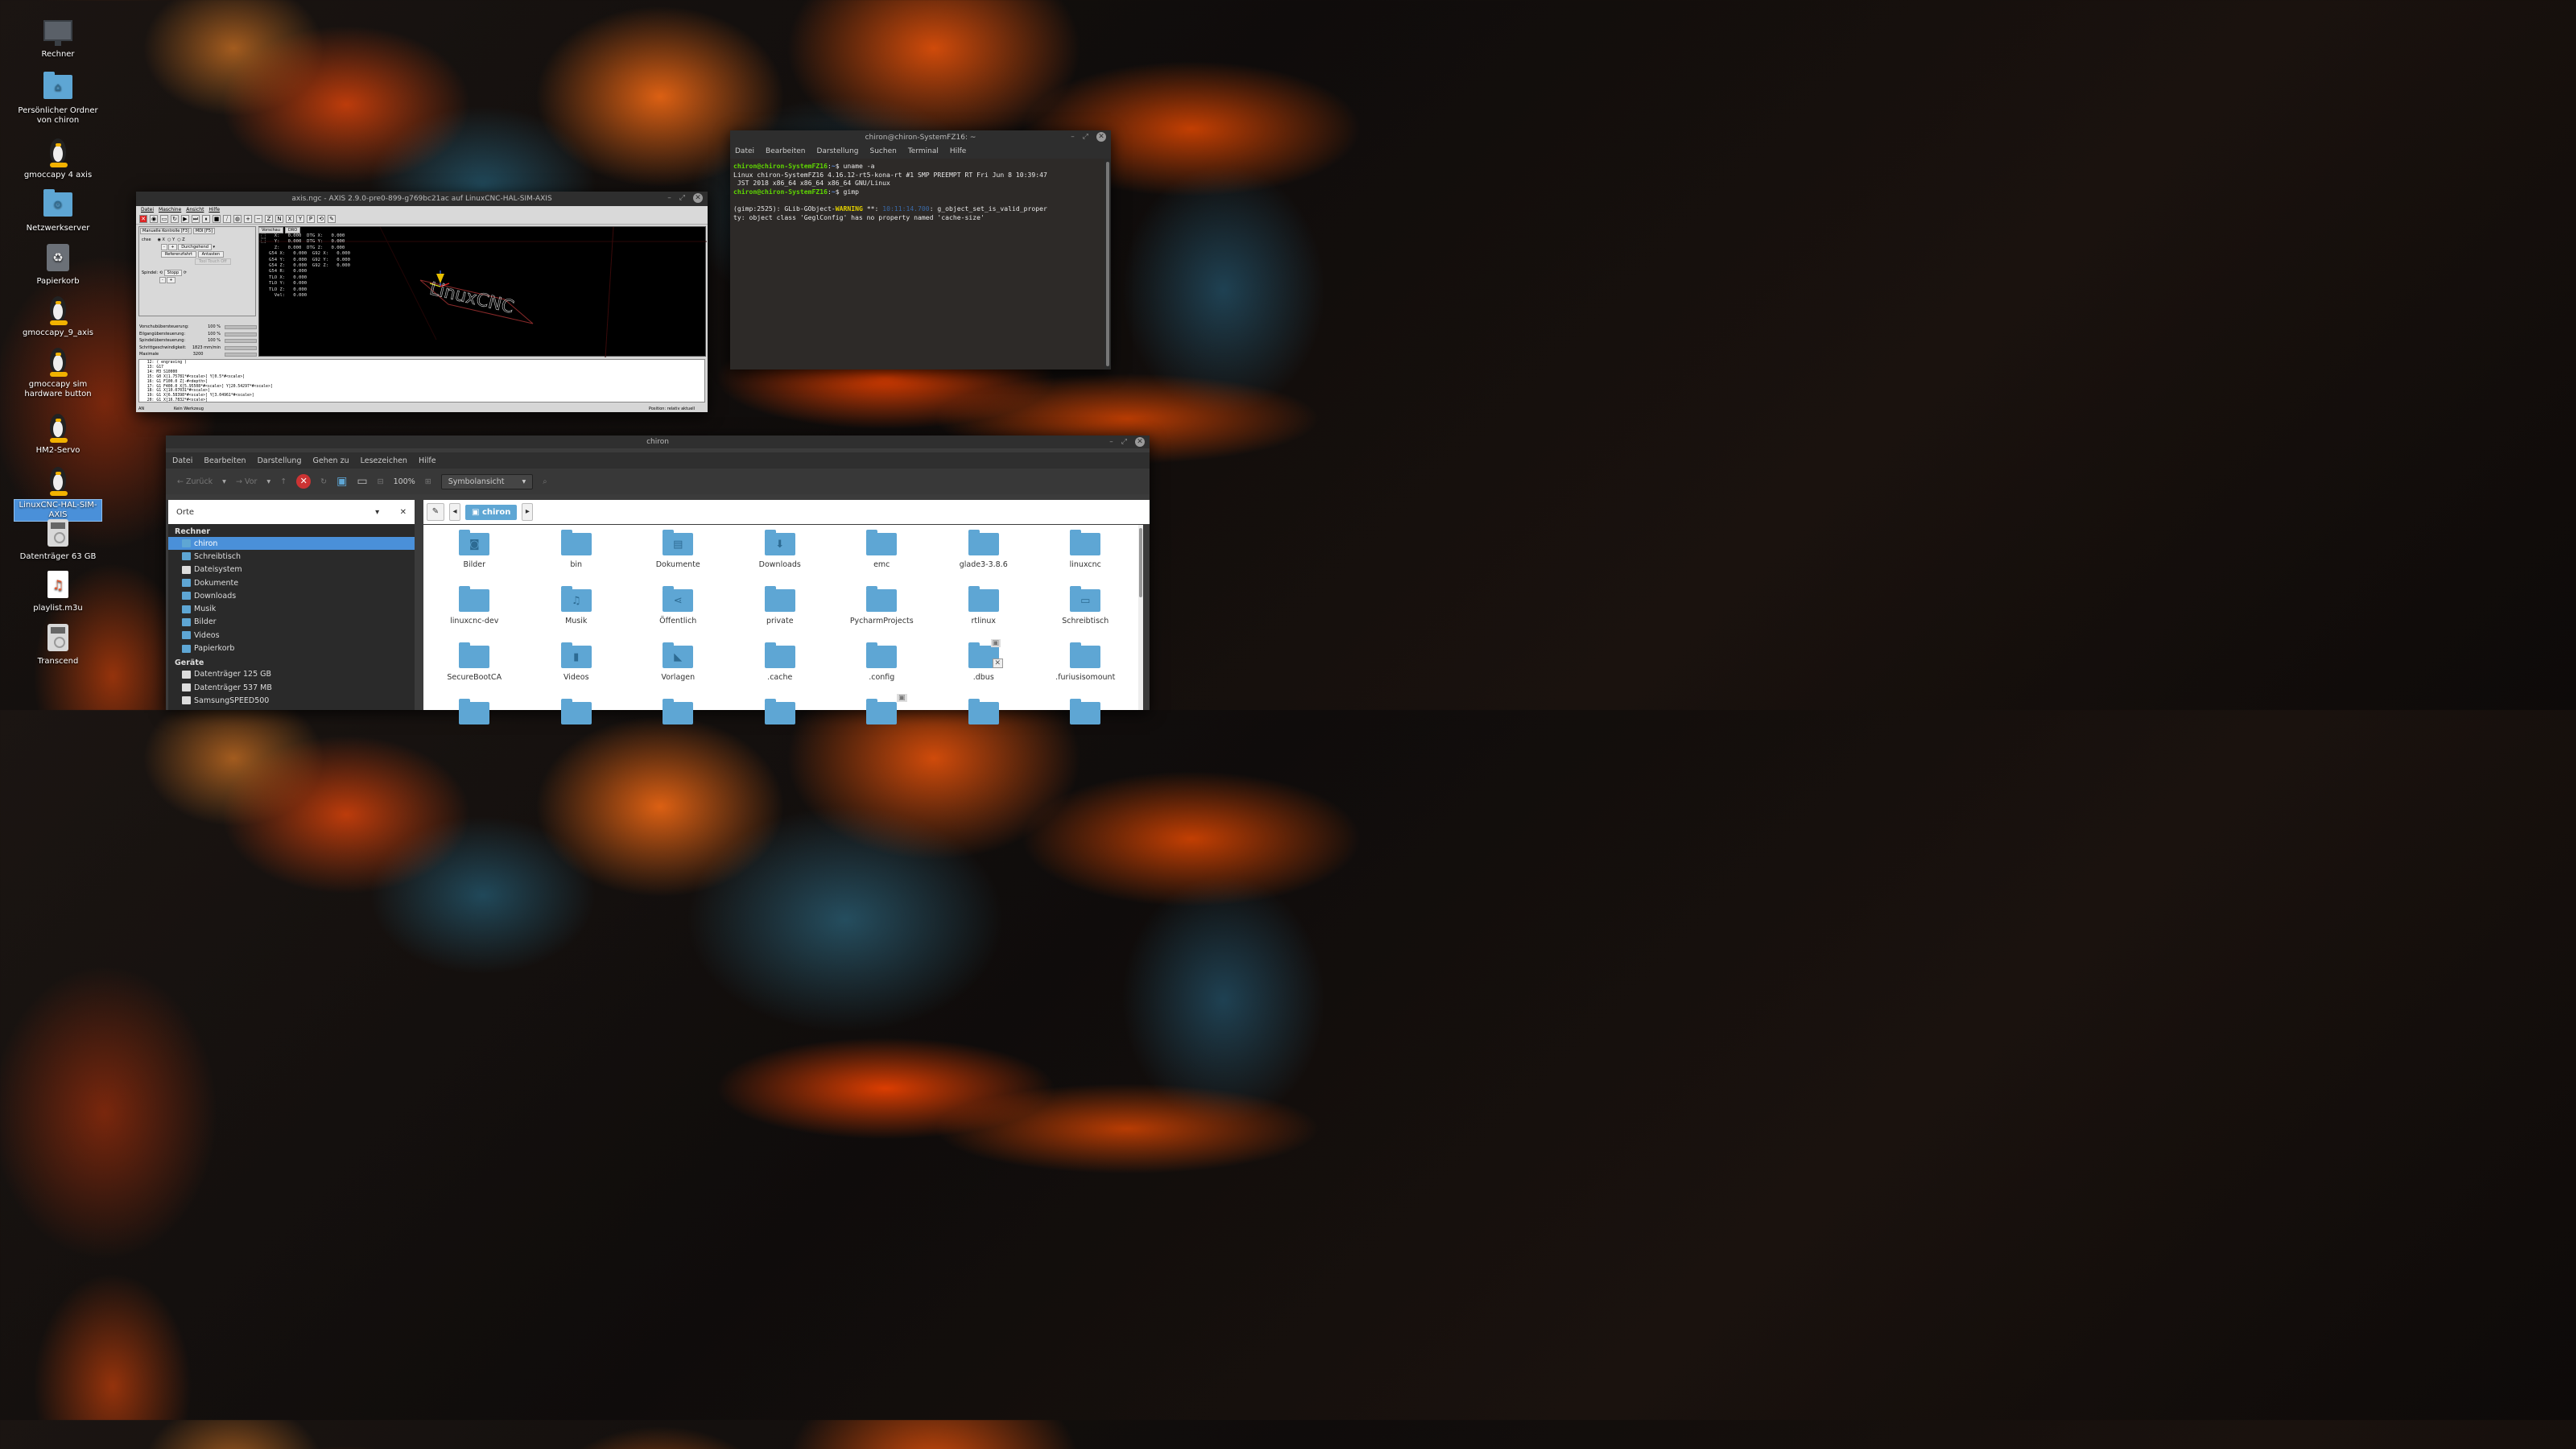  Describe the element at coordinates (577, 616) in the screenshot. I see `file-item: ♫ Musik` at that location.